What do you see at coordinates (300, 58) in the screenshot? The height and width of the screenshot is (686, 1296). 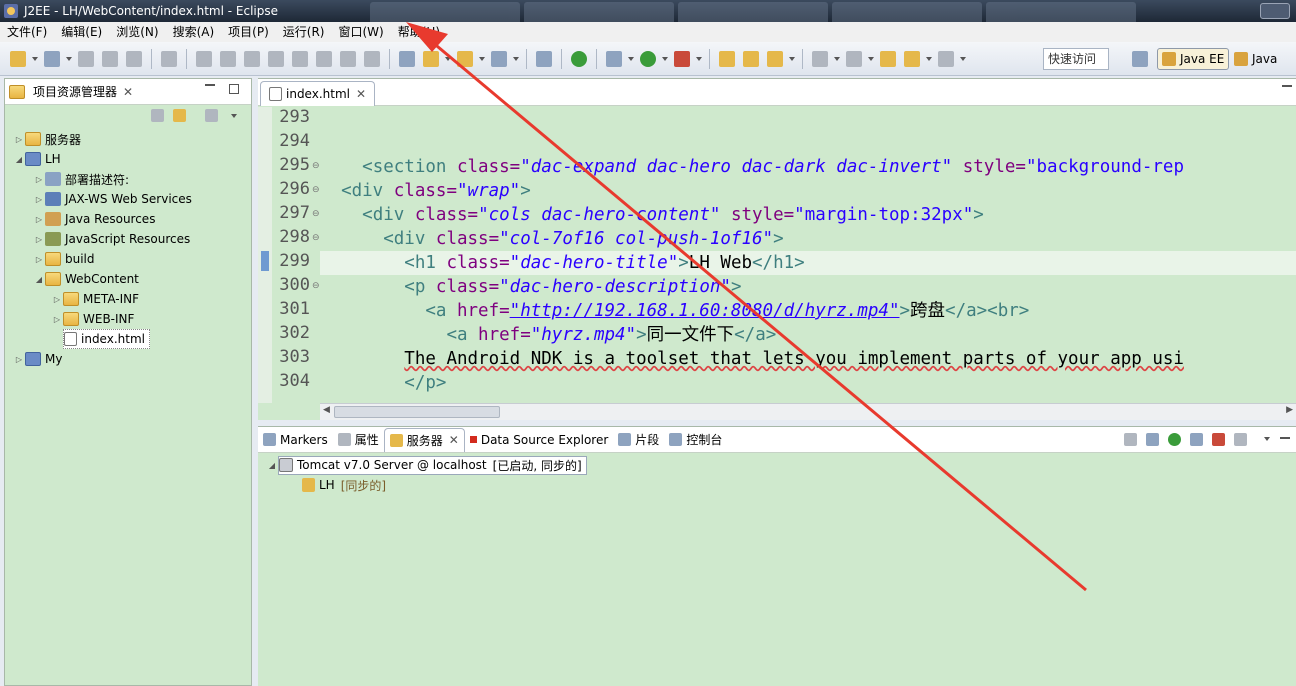 I see `step-into-icon` at bounding box center [300, 58].